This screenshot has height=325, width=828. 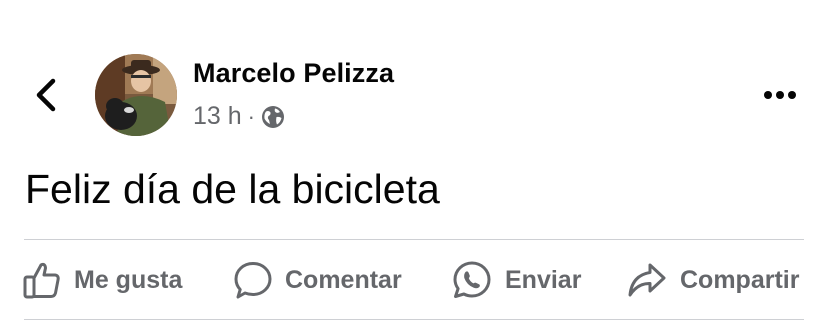 I want to click on send-label: Enviar, so click(x=543, y=279).